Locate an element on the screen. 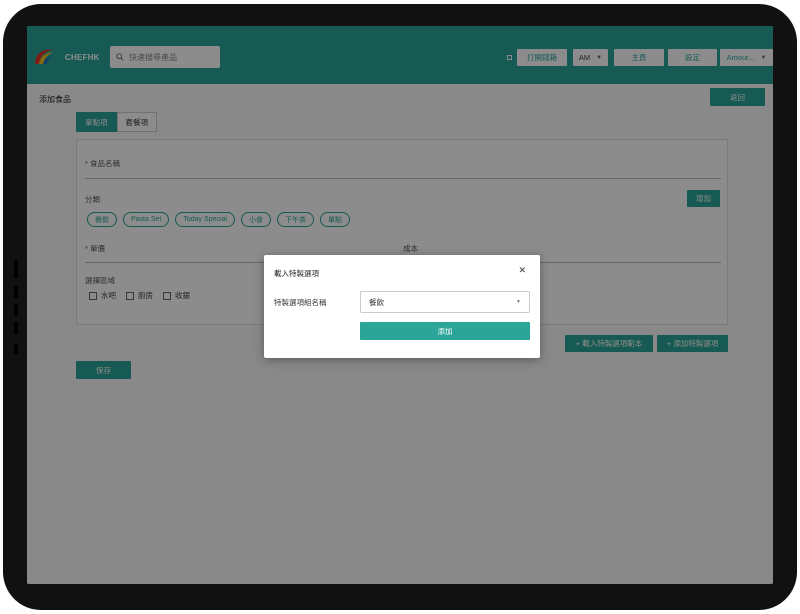 This screenshot has height=614, width=800. option-group-label: 特製選項組名稱 is located at coordinates (300, 302).